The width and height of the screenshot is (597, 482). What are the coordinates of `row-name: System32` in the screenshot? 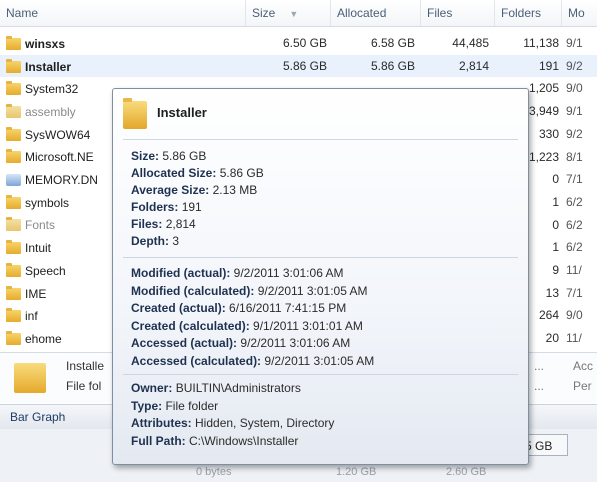 It's located at (52, 89).